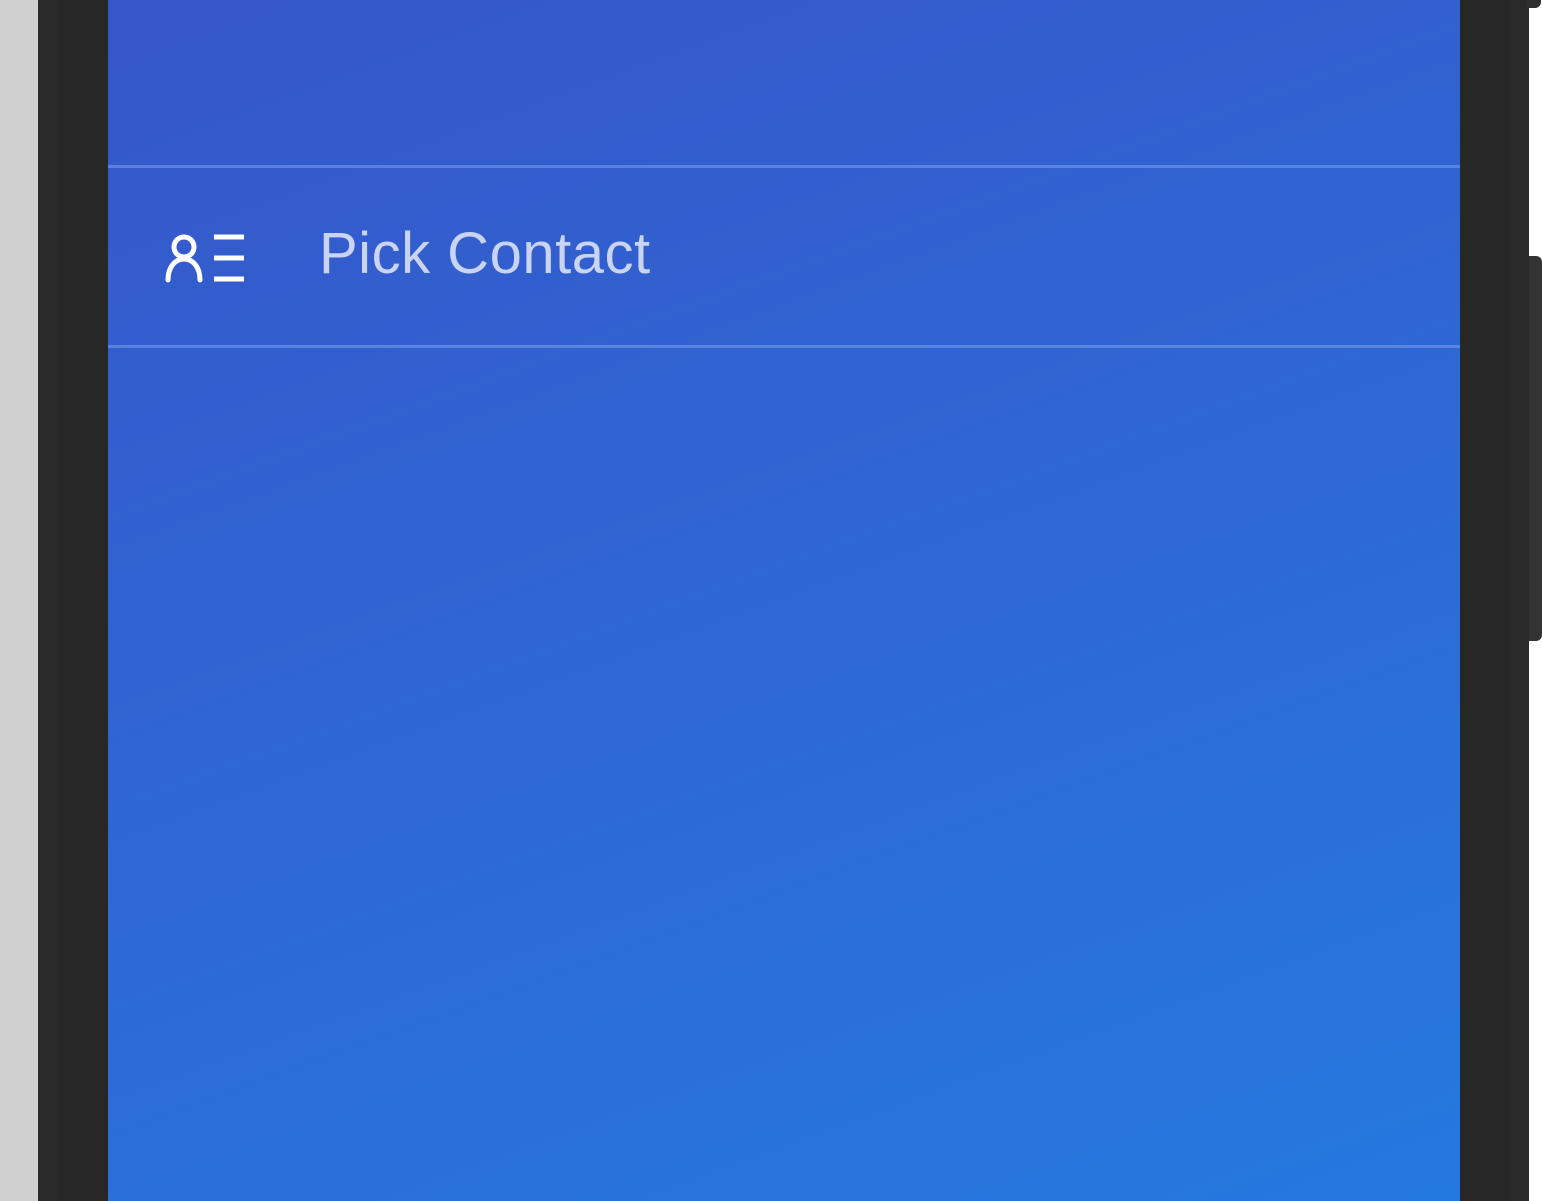 The height and width of the screenshot is (1201, 1542). I want to click on divider, so click(784, 346).